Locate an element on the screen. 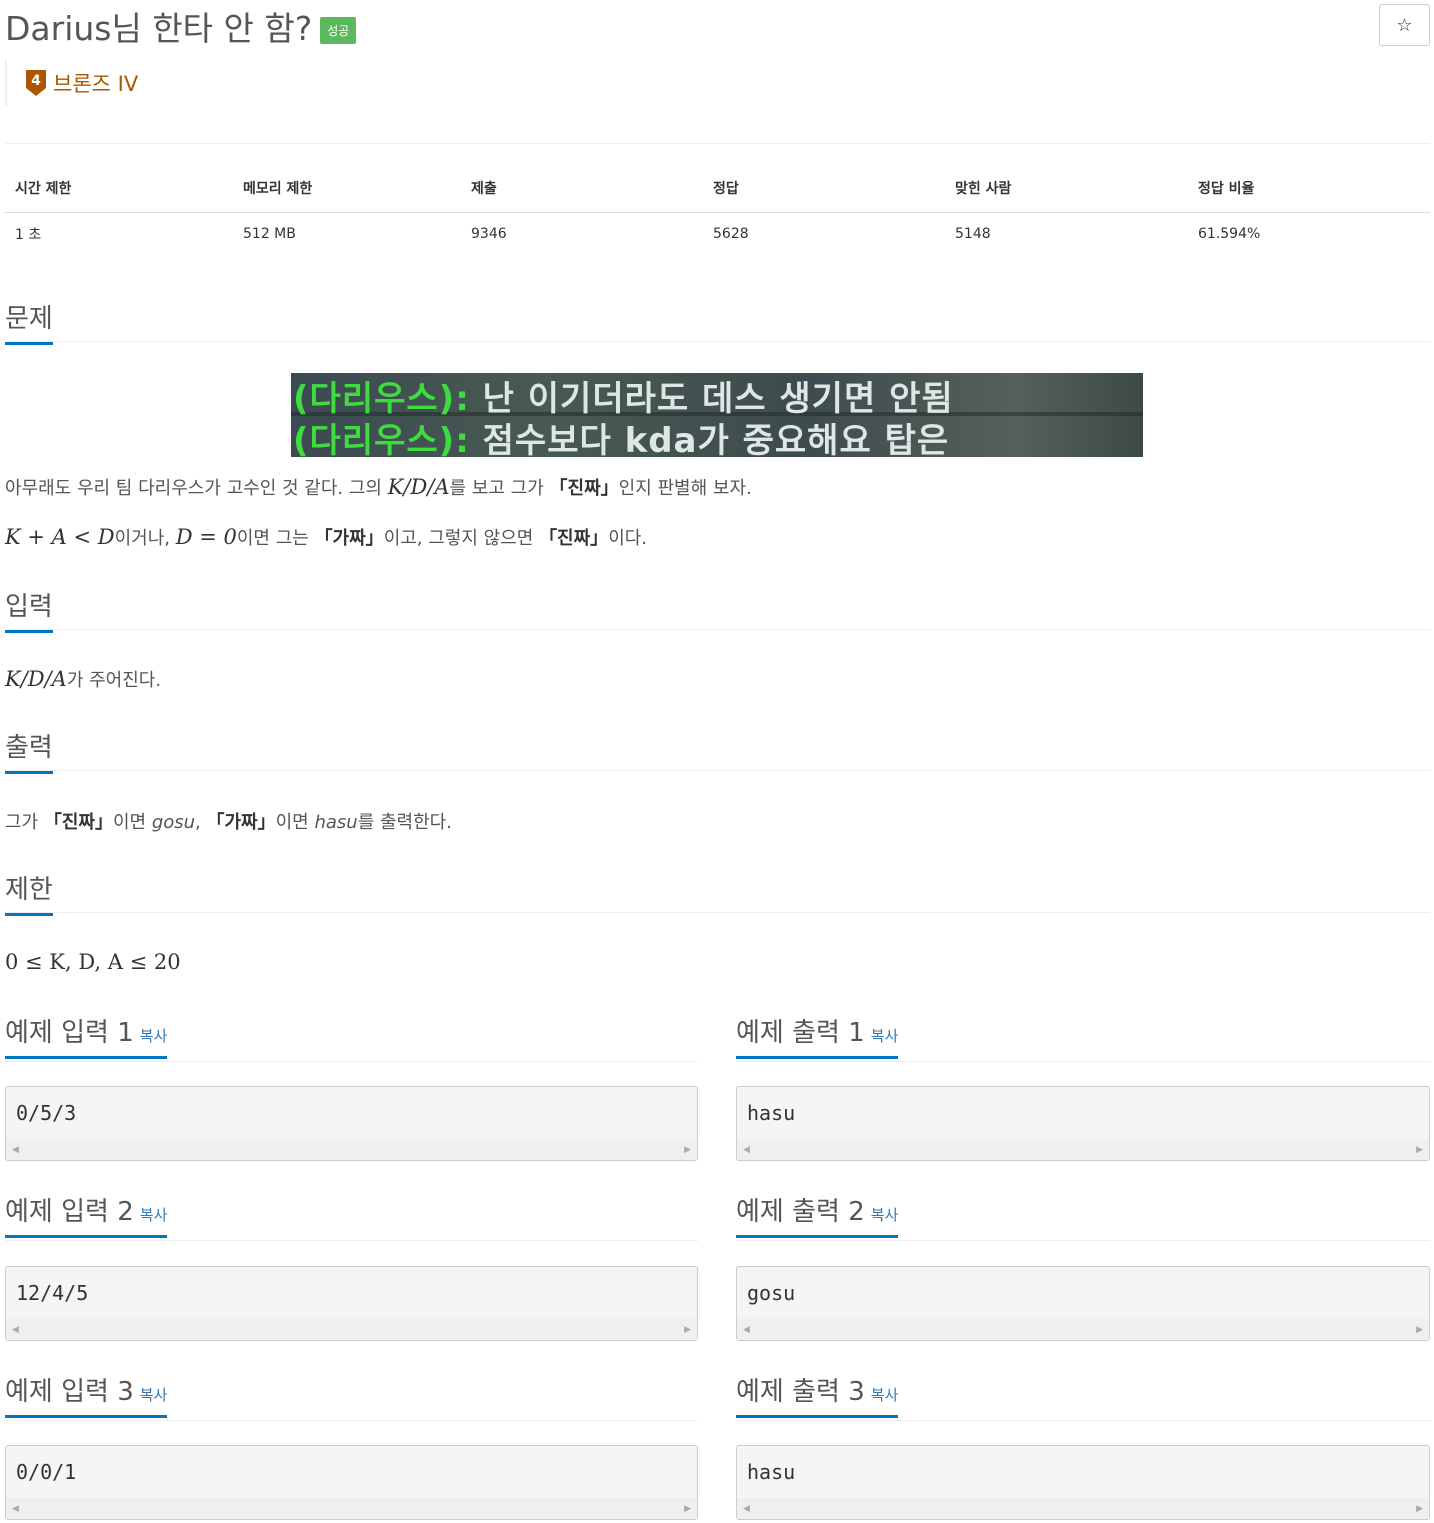  star-icon: ☆ is located at coordinates (1404, 25).